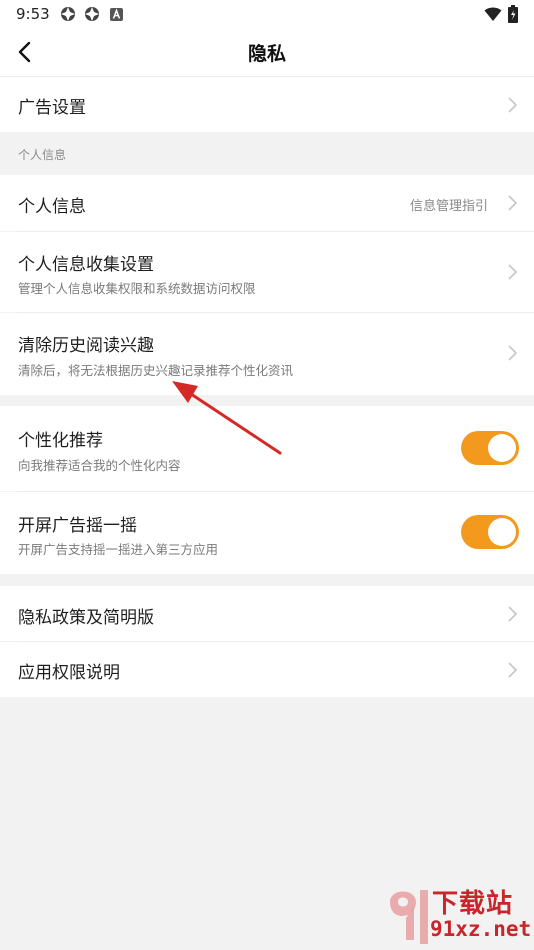  What do you see at coordinates (267, 448) in the screenshot?
I see `personalized-recommendation-row: 个性化推荐 向我推荐适合我的个性化内容` at bounding box center [267, 448].